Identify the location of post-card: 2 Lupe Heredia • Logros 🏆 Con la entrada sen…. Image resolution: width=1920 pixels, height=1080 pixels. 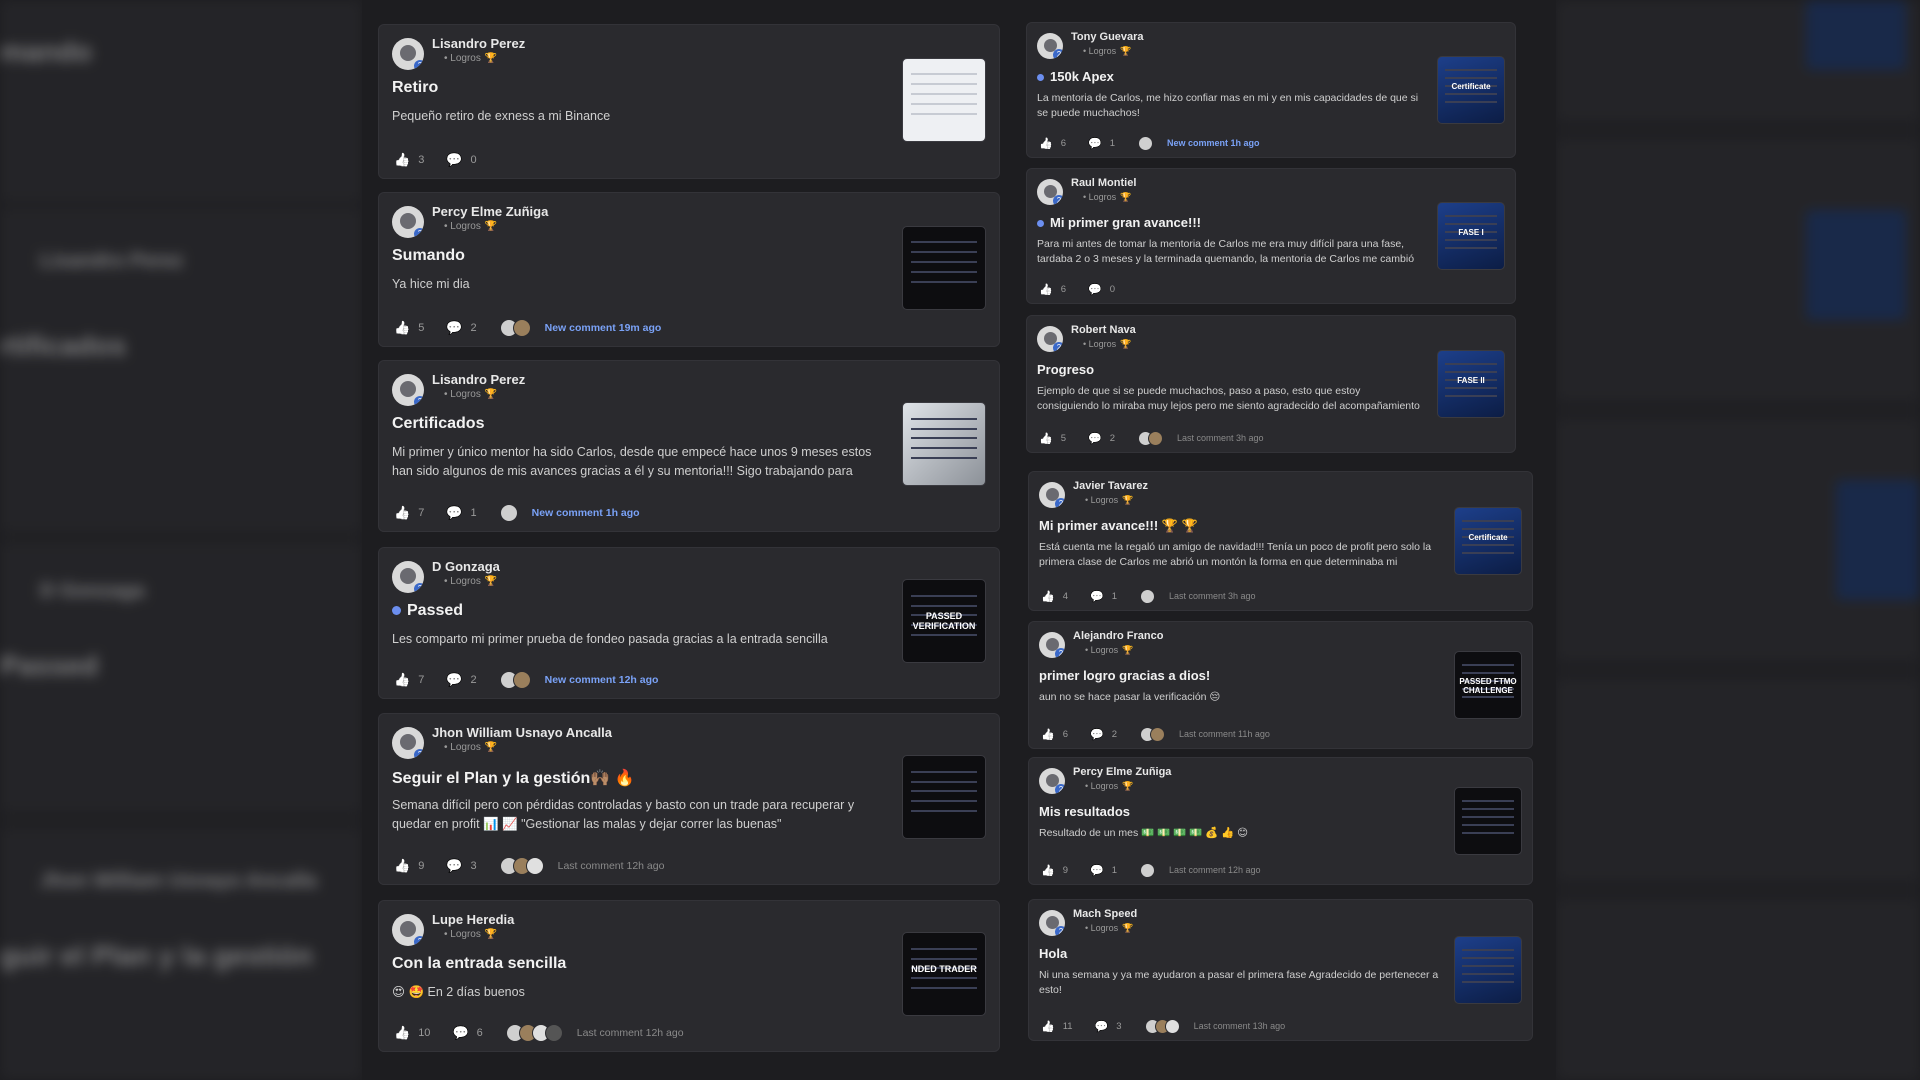
(689, 976).